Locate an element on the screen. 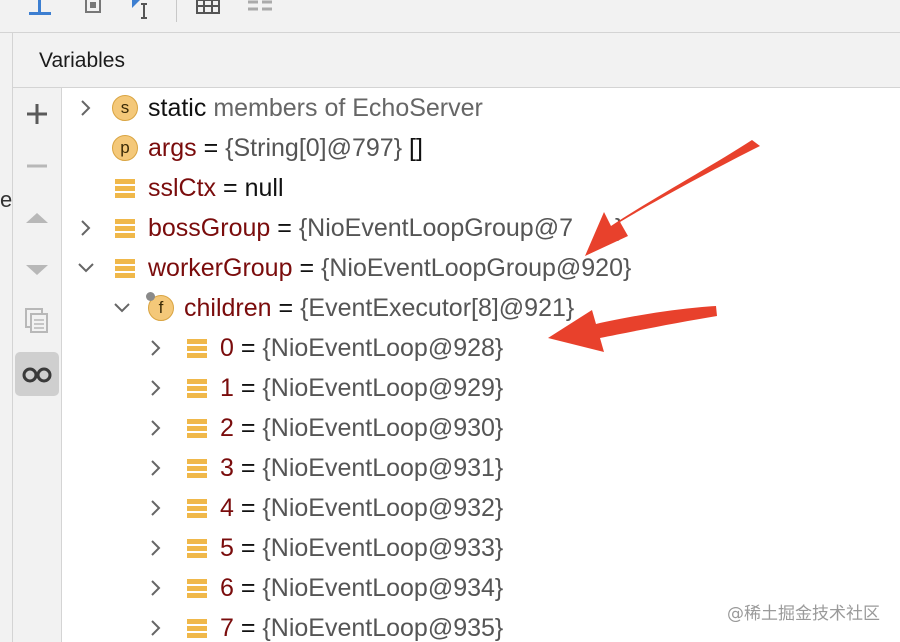 This screenshot has height=642, width=900. minus-icon is located at coordinates (37, 166).